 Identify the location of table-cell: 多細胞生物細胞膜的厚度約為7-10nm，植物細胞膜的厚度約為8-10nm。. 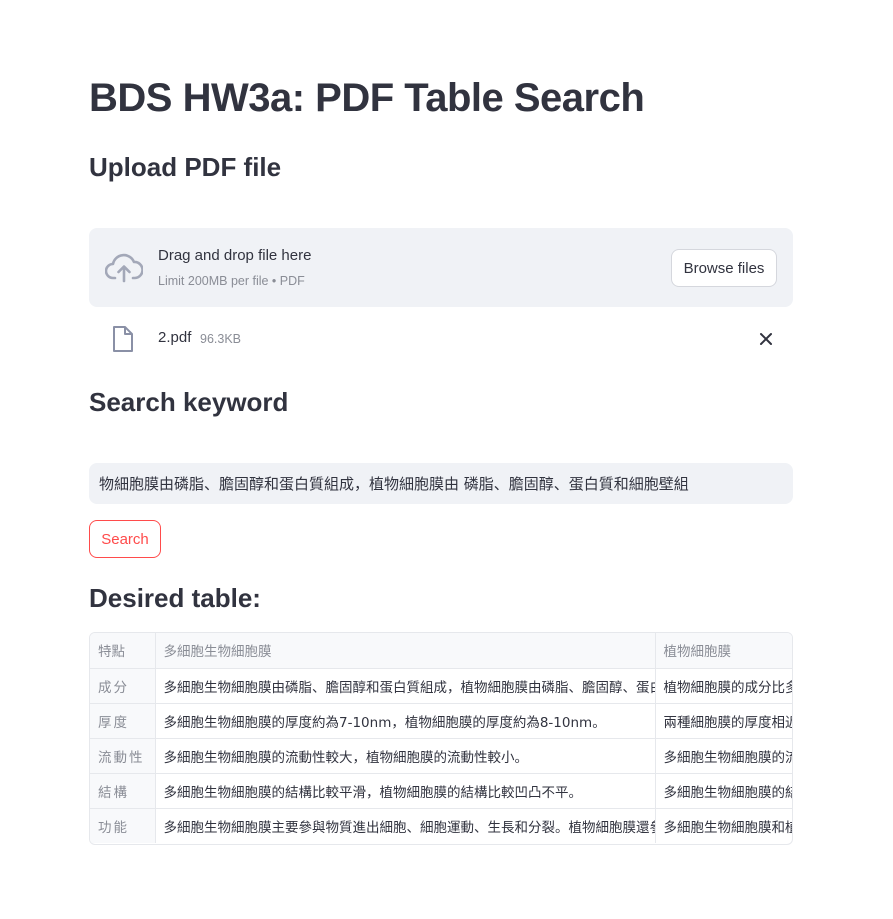
(405, 721).